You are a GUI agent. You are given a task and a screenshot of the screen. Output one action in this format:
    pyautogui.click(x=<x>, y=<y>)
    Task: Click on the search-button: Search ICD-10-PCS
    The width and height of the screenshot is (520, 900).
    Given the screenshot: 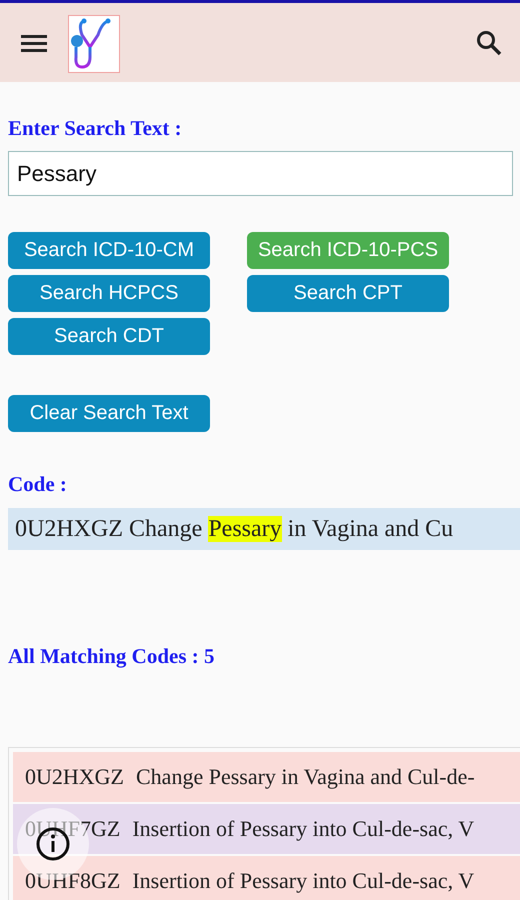 What is the action you would take?
    pyautogui.click(x=348, y=250)
    